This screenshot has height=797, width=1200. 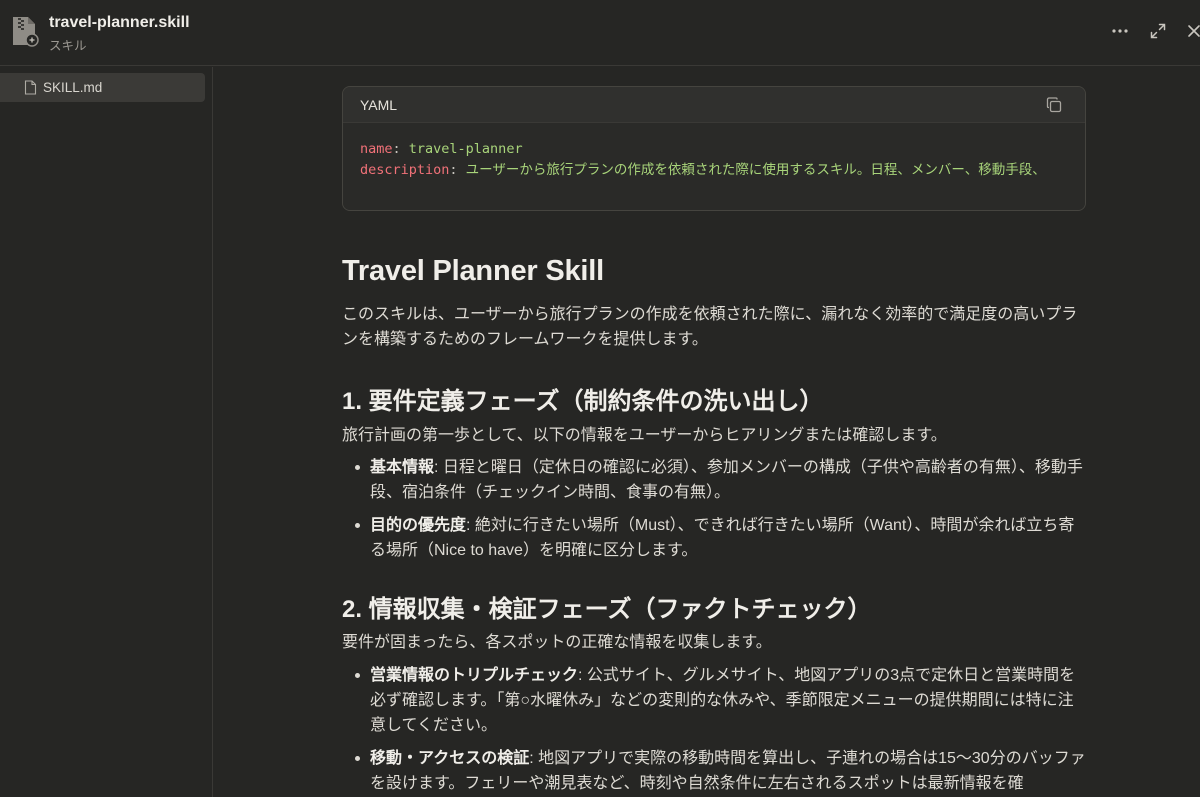 What do you see at coordinates (119, 22) in the screenshot?
I see `window-title: travel-planner.skill` at bounding box center [119, 22].